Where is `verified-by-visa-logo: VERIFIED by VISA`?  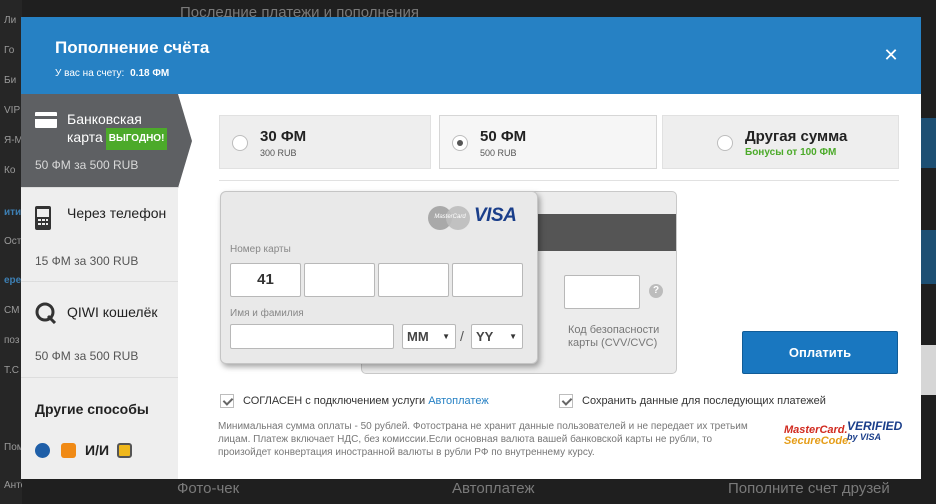
verified-by-visa-logo: VERIFIED by VISA is located at coordinates (875, 430).